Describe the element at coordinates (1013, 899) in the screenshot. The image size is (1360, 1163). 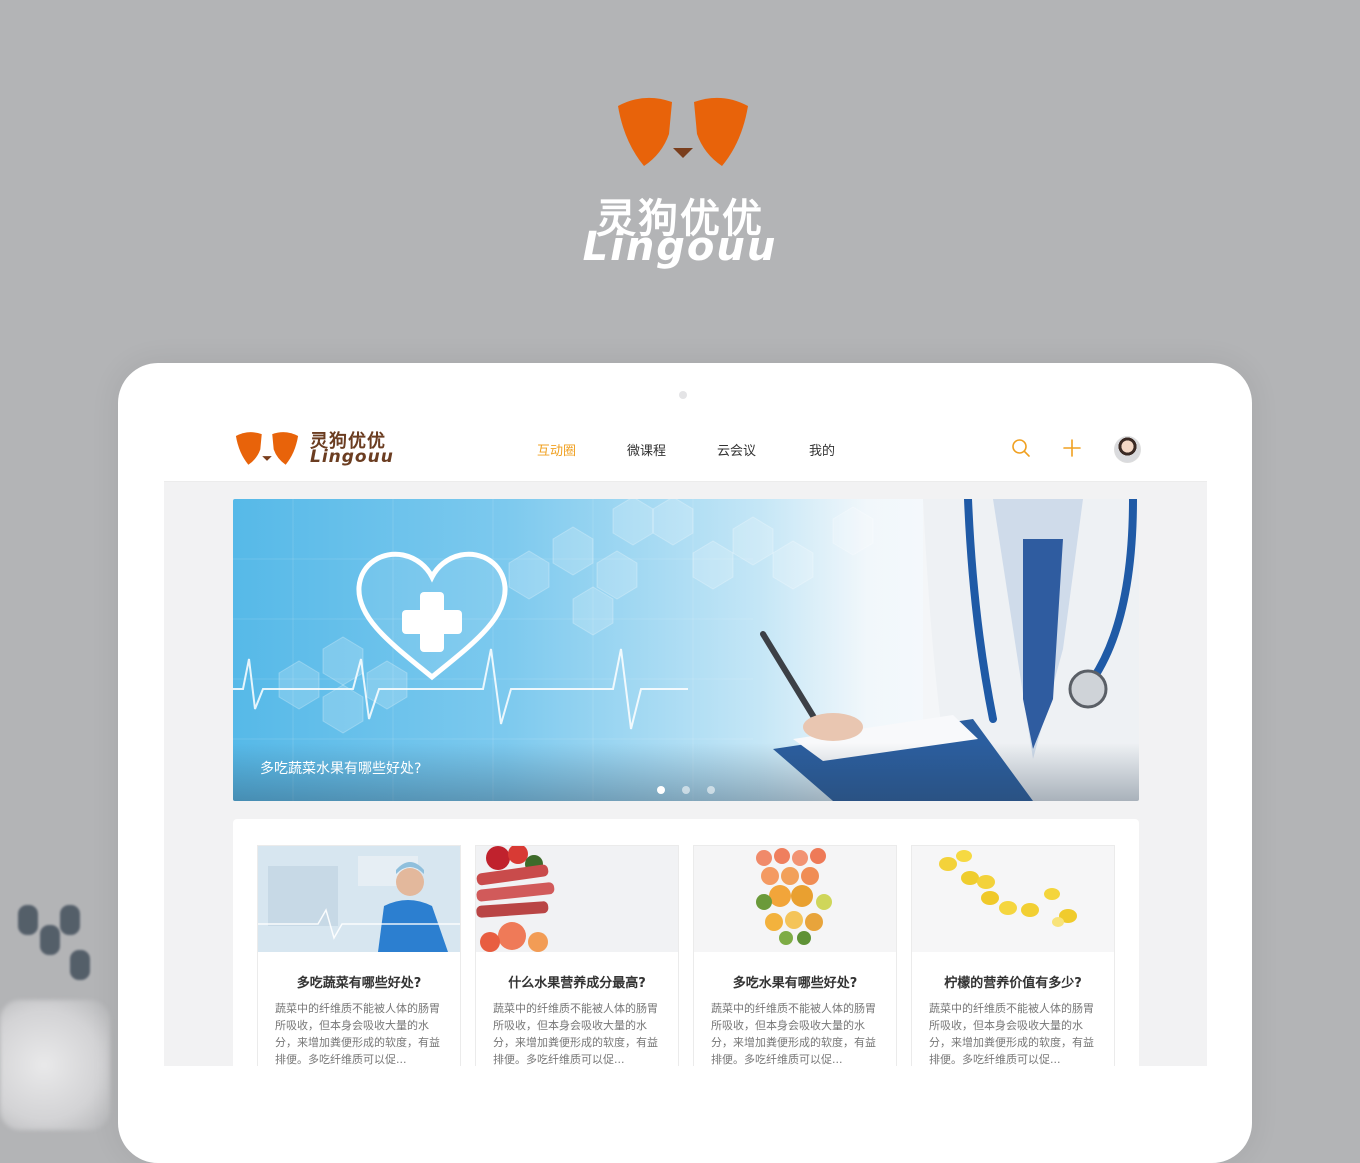
I see `card-image-lemons` at that location.